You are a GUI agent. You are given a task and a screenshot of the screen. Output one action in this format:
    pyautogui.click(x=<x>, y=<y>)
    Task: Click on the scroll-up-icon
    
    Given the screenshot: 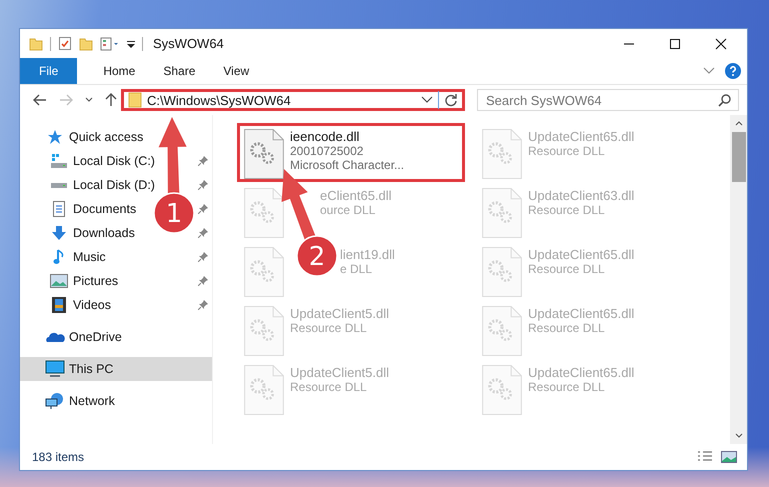 What is the action you would take?
    pyautogui.click(x=738, y=123)
    